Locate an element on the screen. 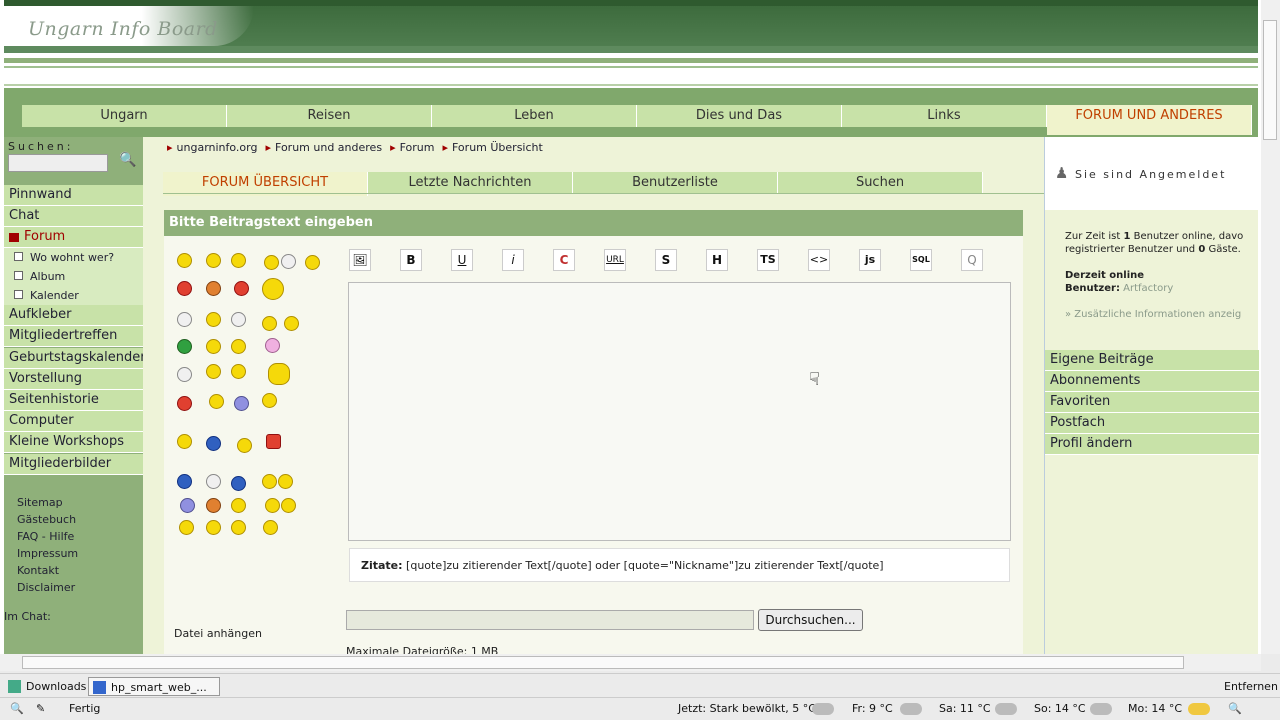 This screenshot has width=1280, height=720. zoom-icon: 🔍 is located at coordinates (1235, 708).